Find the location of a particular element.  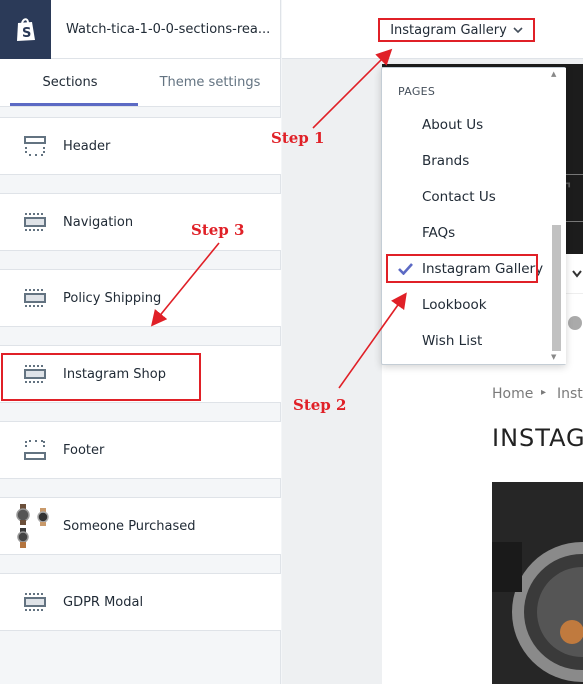

step1-label: Step 1 is located at coordinates (298, 138).